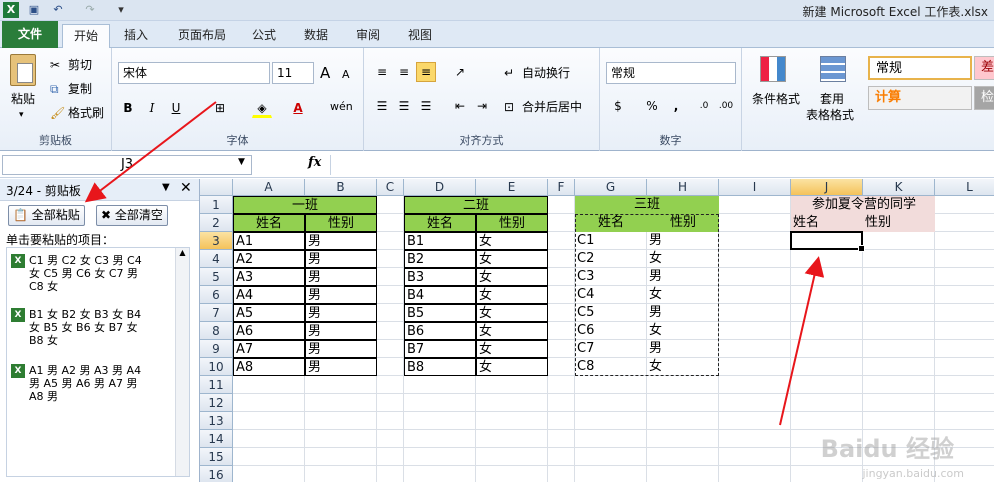  Describe the element at coordinates (269, 313) in the screenshot. I see `class1-name-cell: A5` at that location.